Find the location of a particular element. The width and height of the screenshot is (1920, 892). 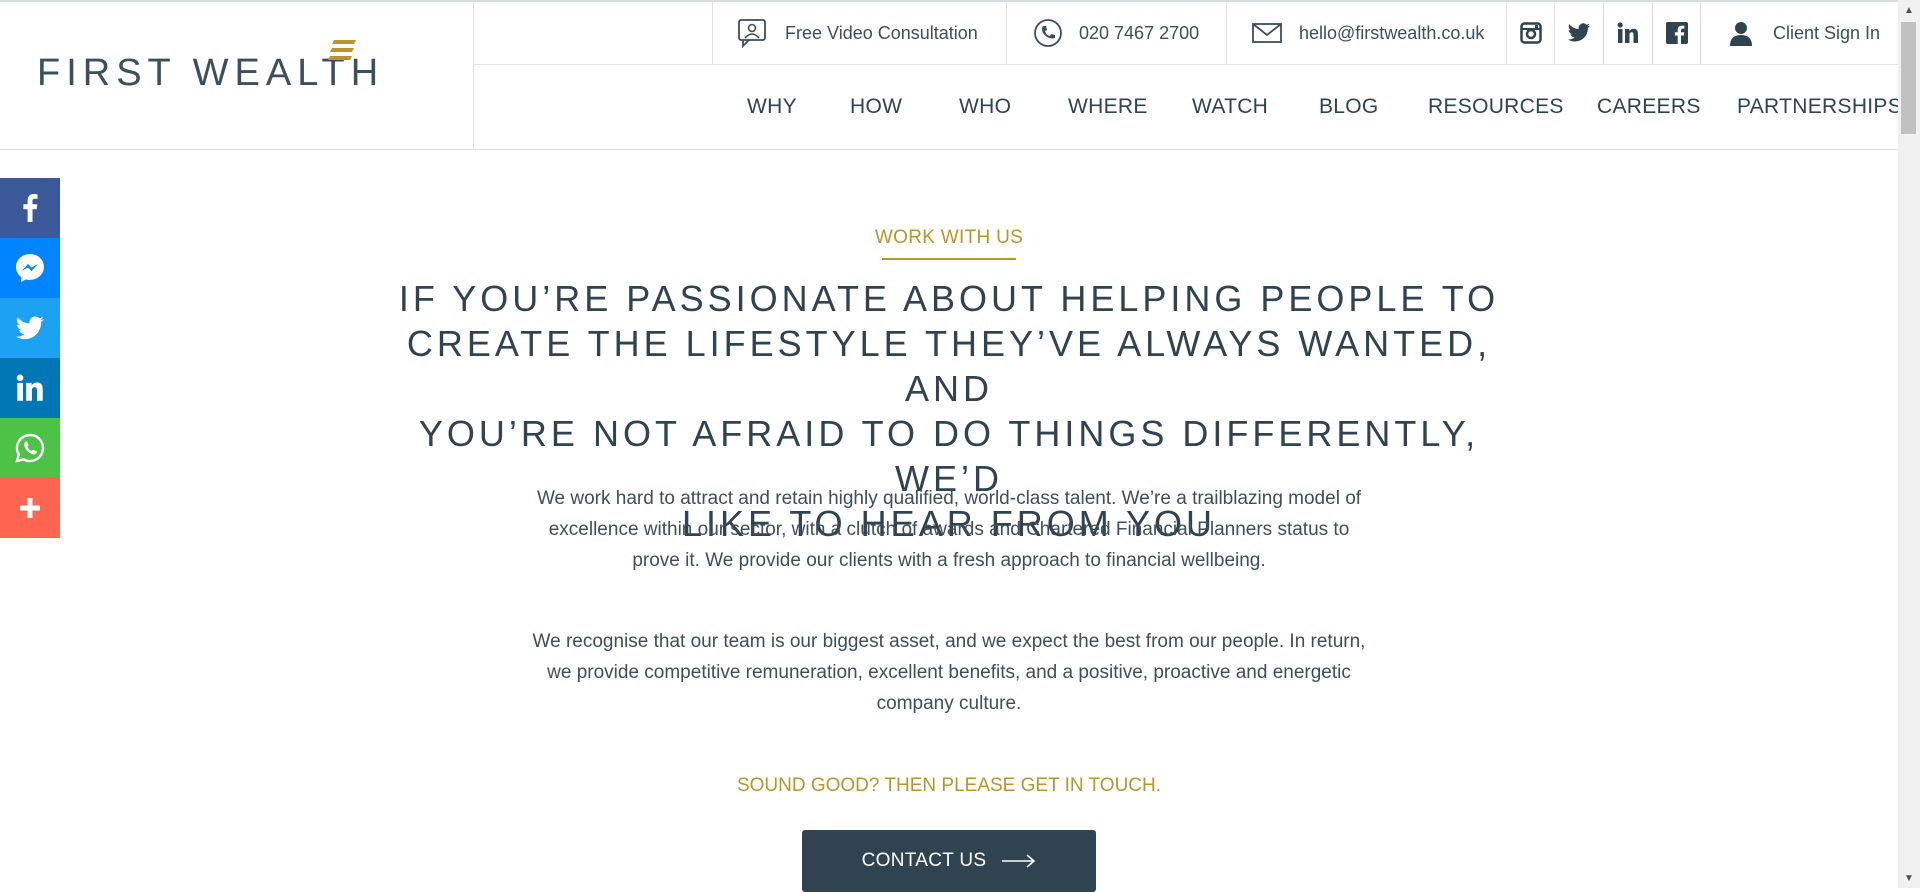

plus-icon is located at coordinates (30, 508).